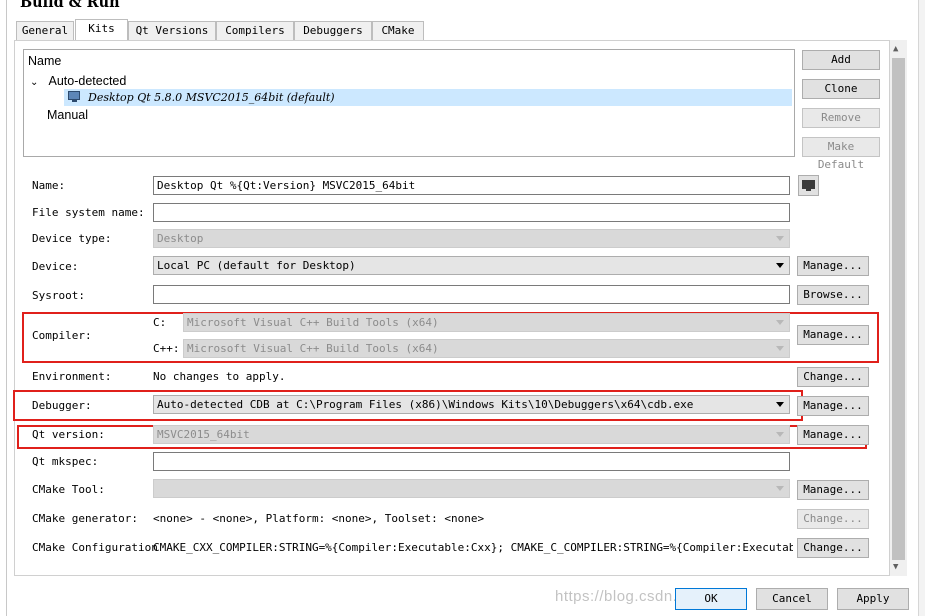 The height and width of the screenshot is (616, 925). I want to click on right-edge, so click(921, 308).